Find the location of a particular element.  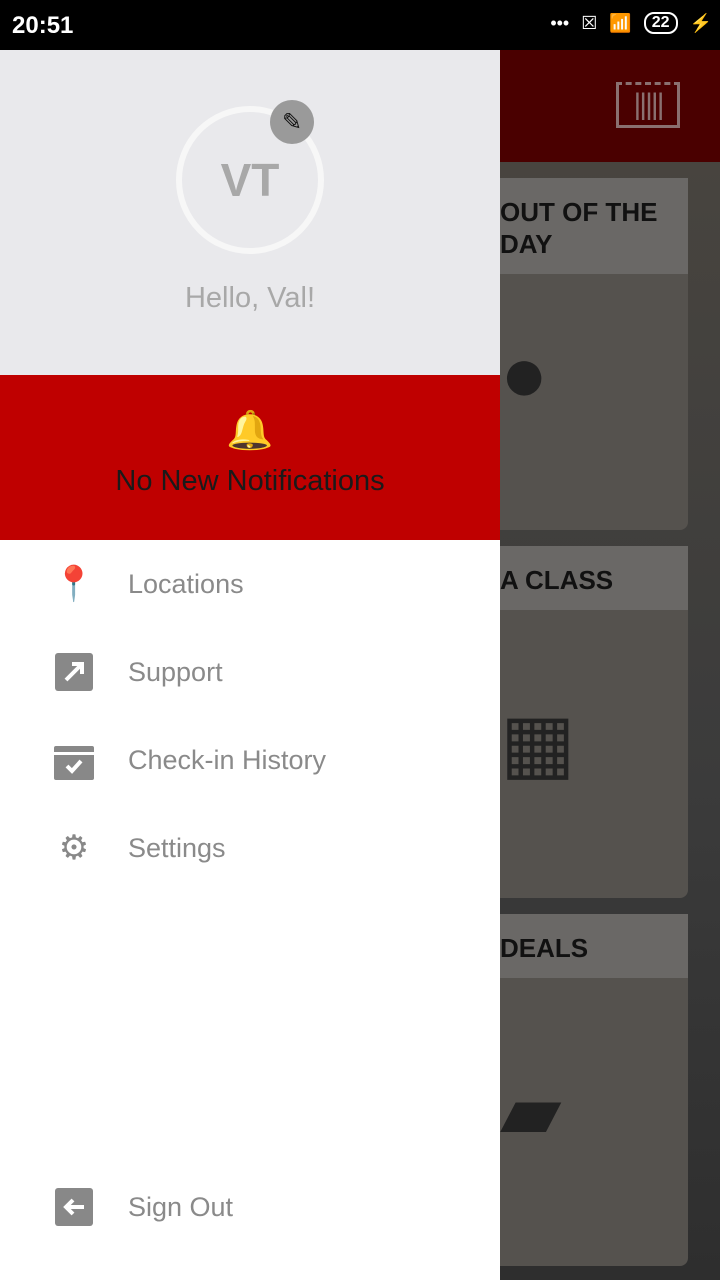

sign-out-label: Sign Out is located at coordinates (181, 1206).